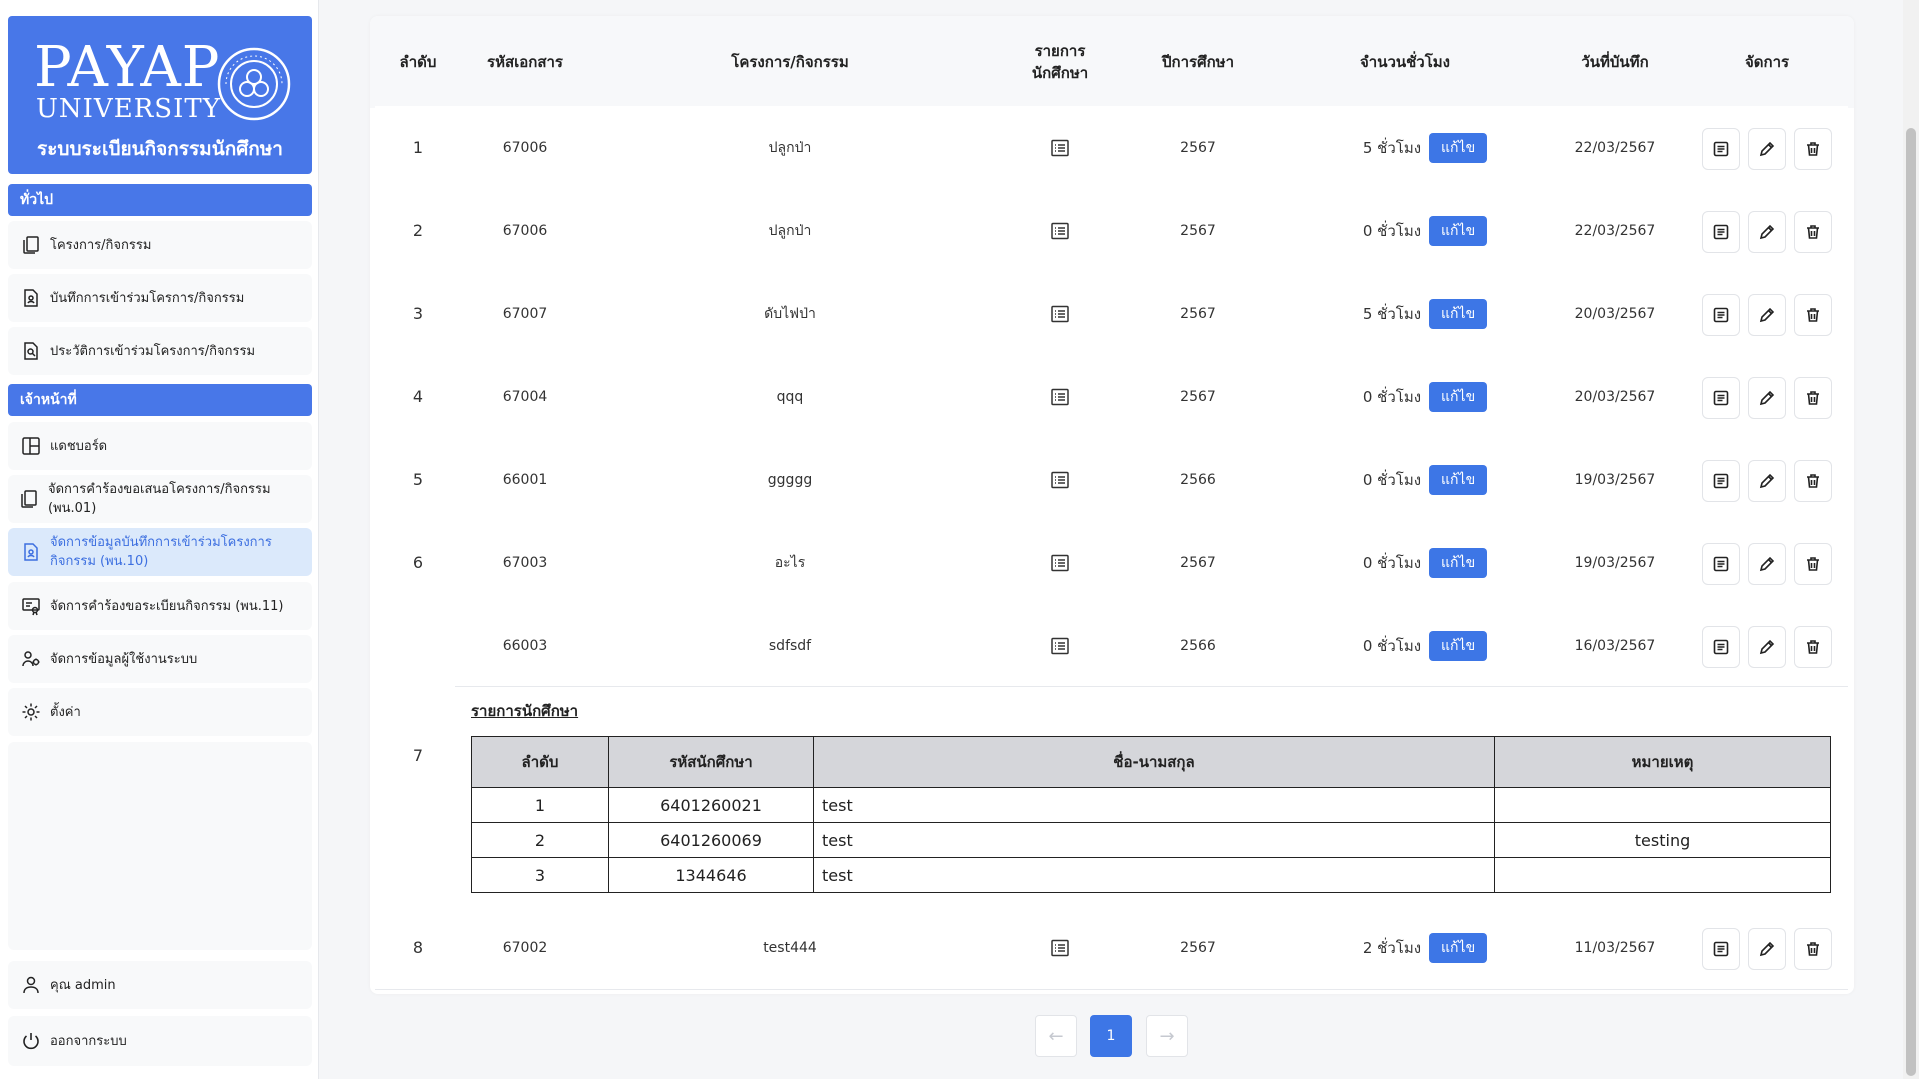 This screenshot has width=1919, height=1079. Describe the element at coordinates (1911, 602) in the screenshot. I see `scrollbar-thumb` at that location.